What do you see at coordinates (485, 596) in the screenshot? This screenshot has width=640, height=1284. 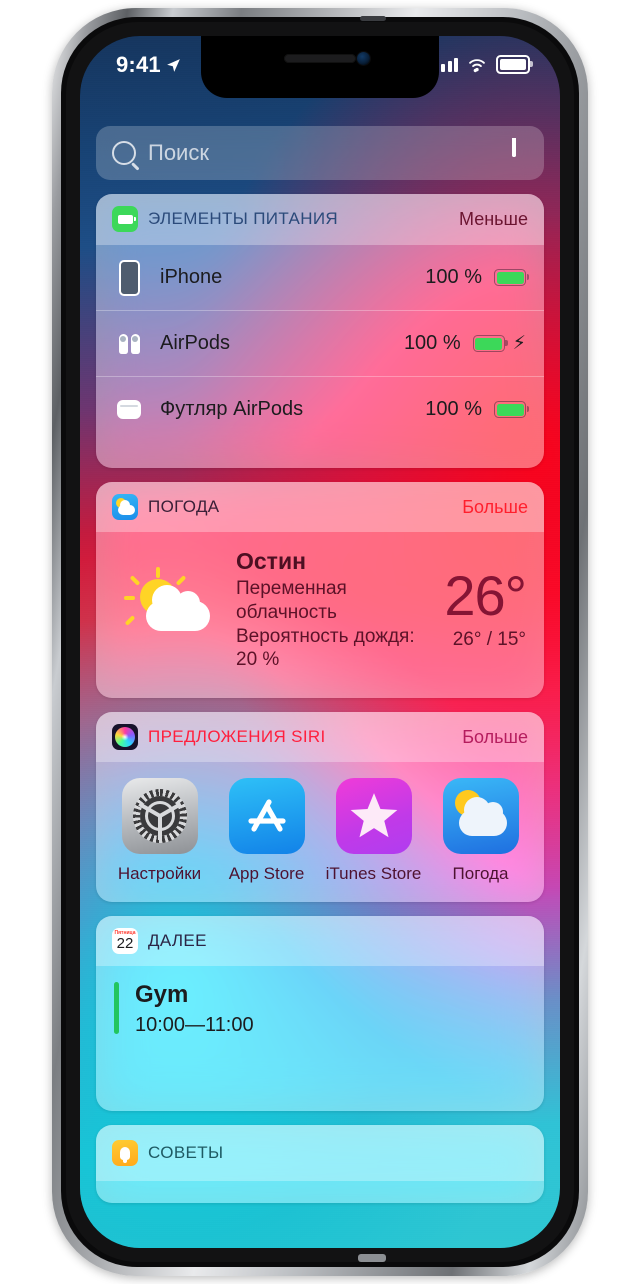 I see `weather-temperature: 26°` at bounding box center [485, 596].